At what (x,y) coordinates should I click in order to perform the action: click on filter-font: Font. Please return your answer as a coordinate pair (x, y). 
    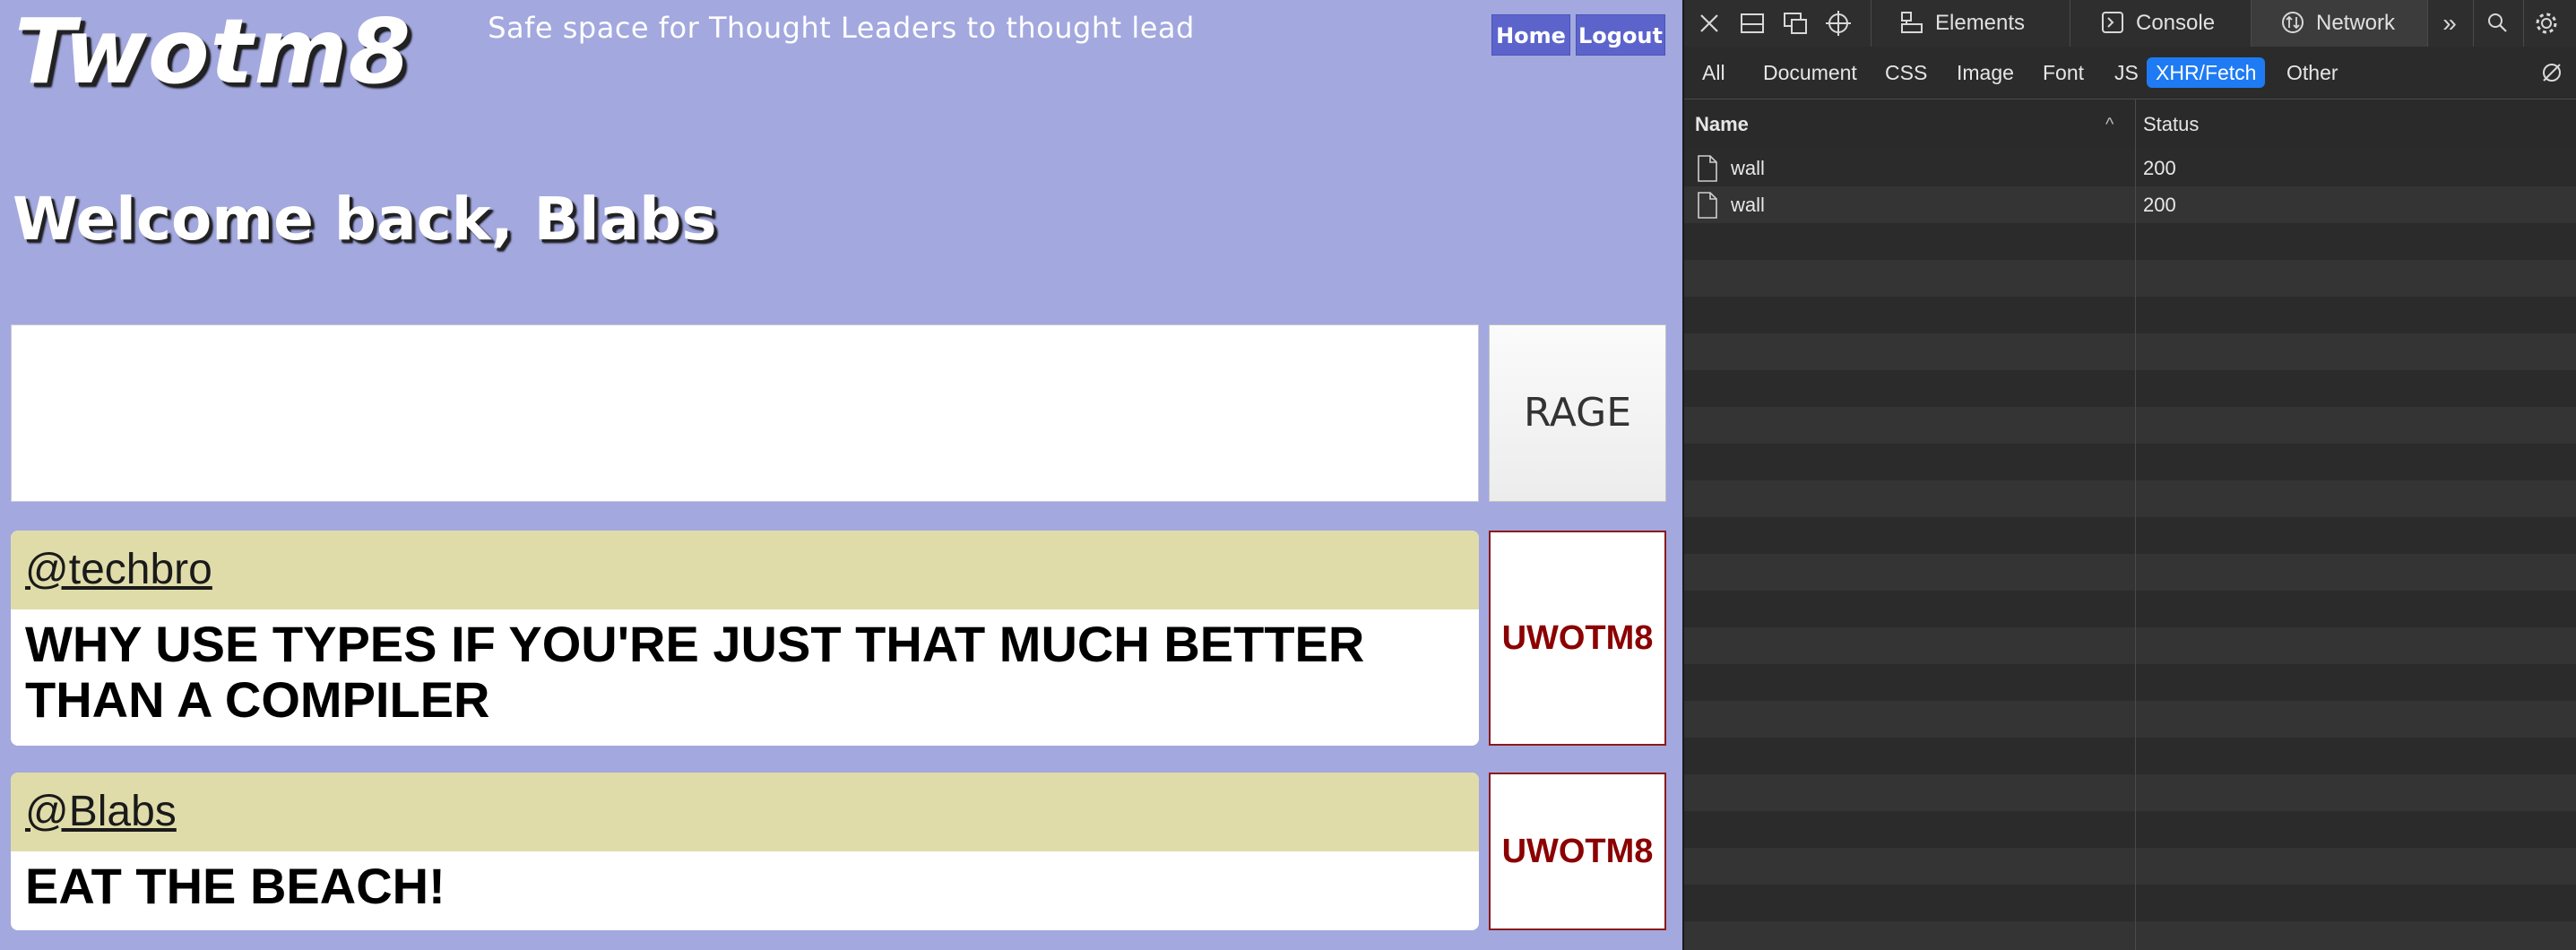
    Looking at the image, I should click on (2063, 72).